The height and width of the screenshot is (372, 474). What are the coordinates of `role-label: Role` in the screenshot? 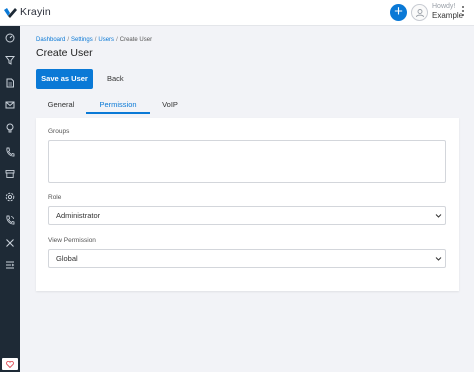 It's located at (55, 197).